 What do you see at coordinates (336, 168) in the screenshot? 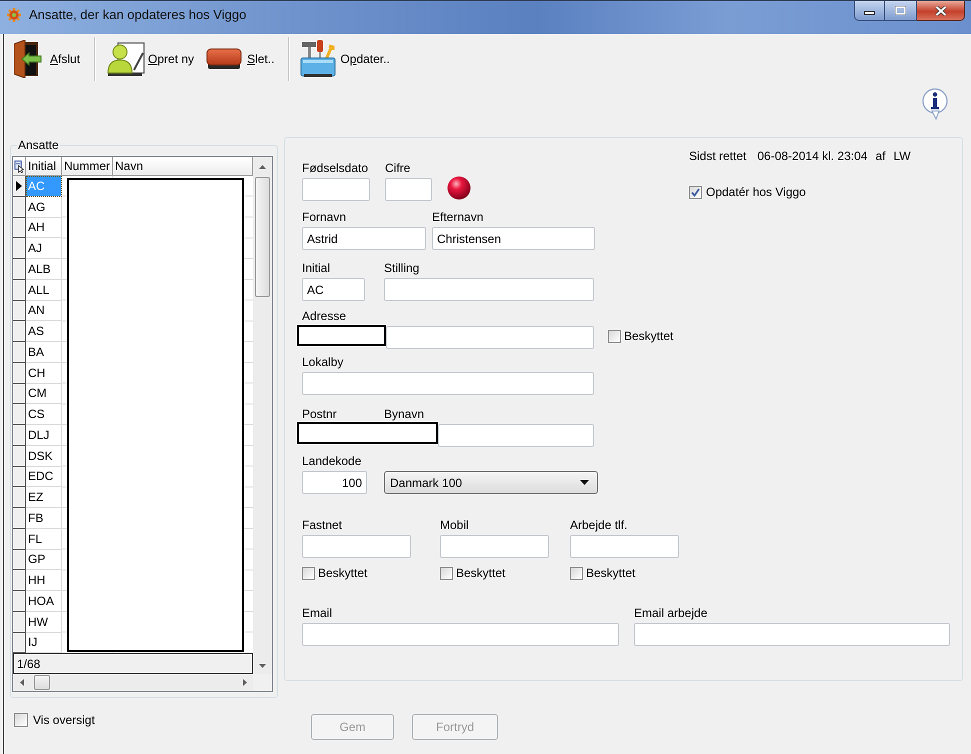
I see `field-label: Fødselsdato` at bounding box center [336, 168].